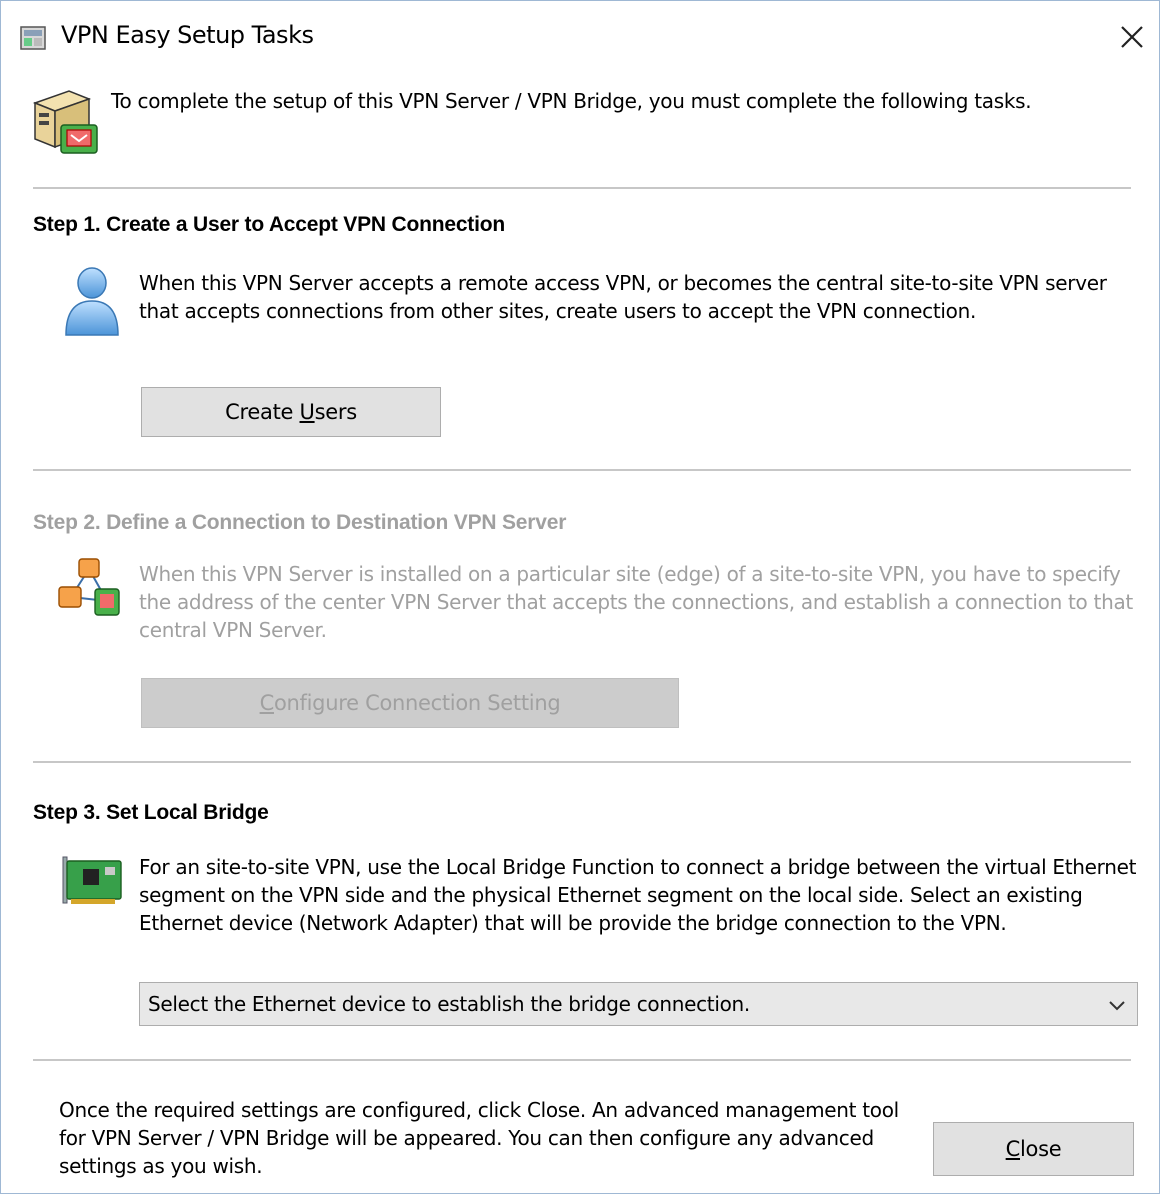  Describe the element at coordinates (1117, 1007) in the screenshot. I see `chevron-down-icon` at that location.